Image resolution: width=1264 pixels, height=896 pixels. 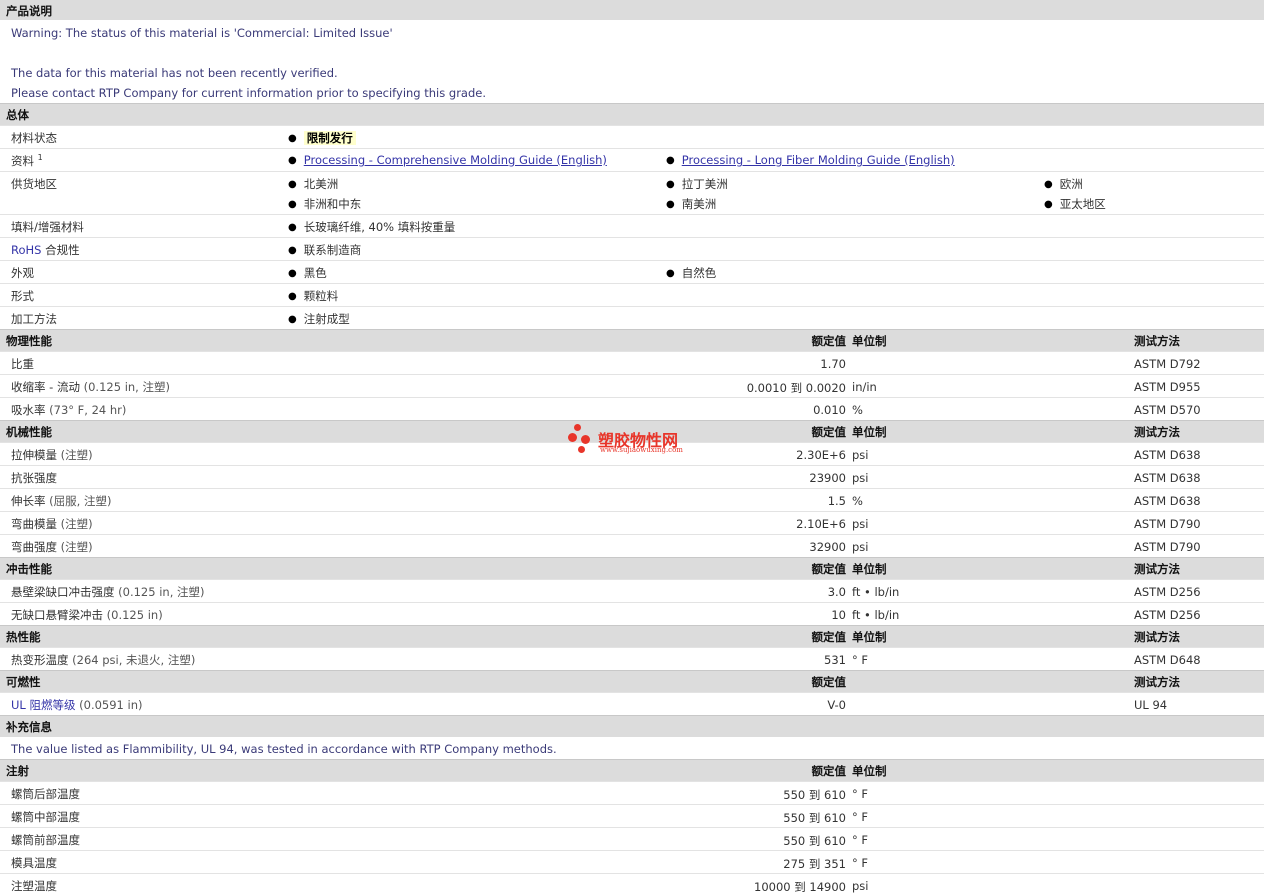 I want to click on row-value: 32900, so click(x=827, y=547).